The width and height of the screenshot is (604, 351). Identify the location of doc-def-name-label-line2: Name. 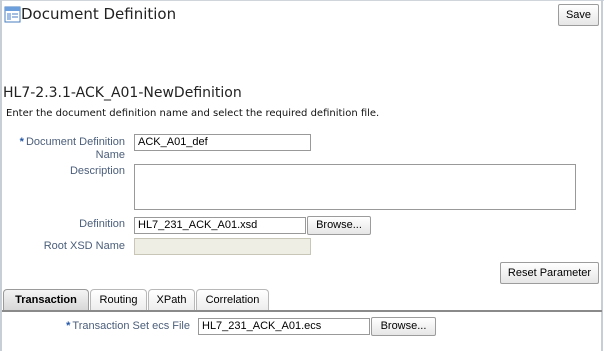
(110, 155).